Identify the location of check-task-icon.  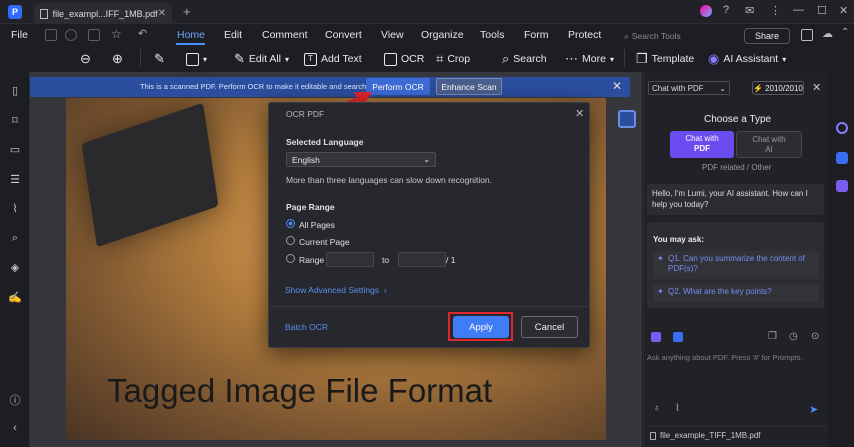
(842, 186).